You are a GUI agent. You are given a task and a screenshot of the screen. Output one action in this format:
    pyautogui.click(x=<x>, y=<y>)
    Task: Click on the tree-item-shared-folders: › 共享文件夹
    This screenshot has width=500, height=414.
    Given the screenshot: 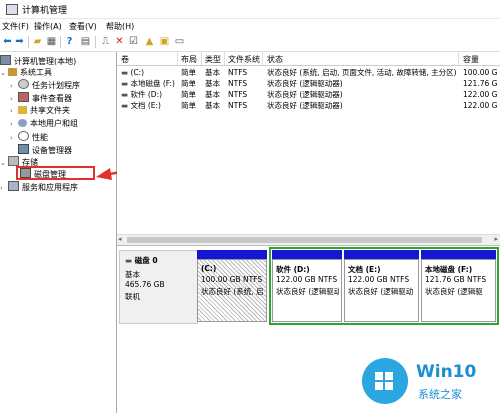 What is the action you would take?
    pyautogui.click(x=40, y=110)
    